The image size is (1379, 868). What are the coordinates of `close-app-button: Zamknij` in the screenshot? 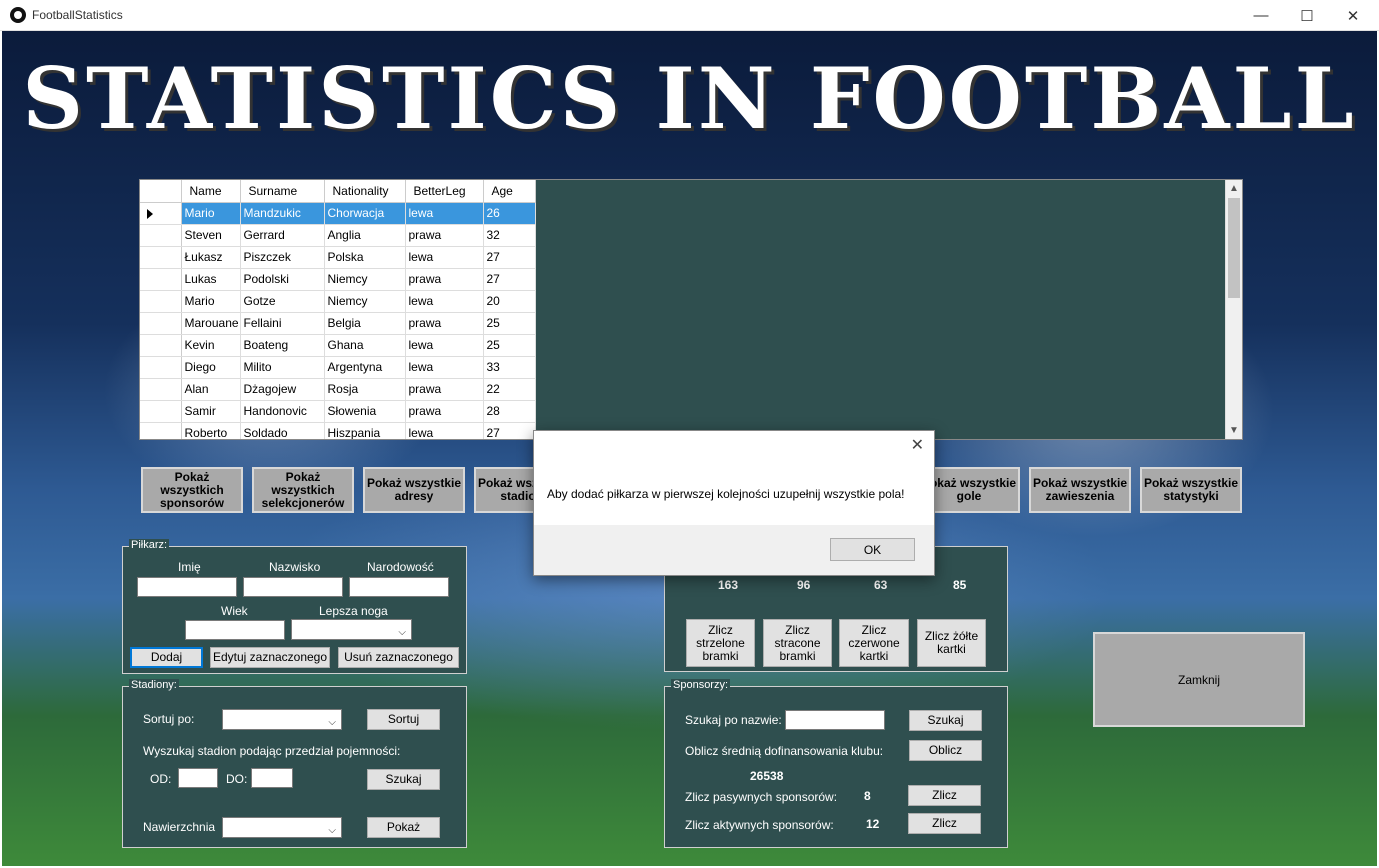 It's located at (1199, 679).